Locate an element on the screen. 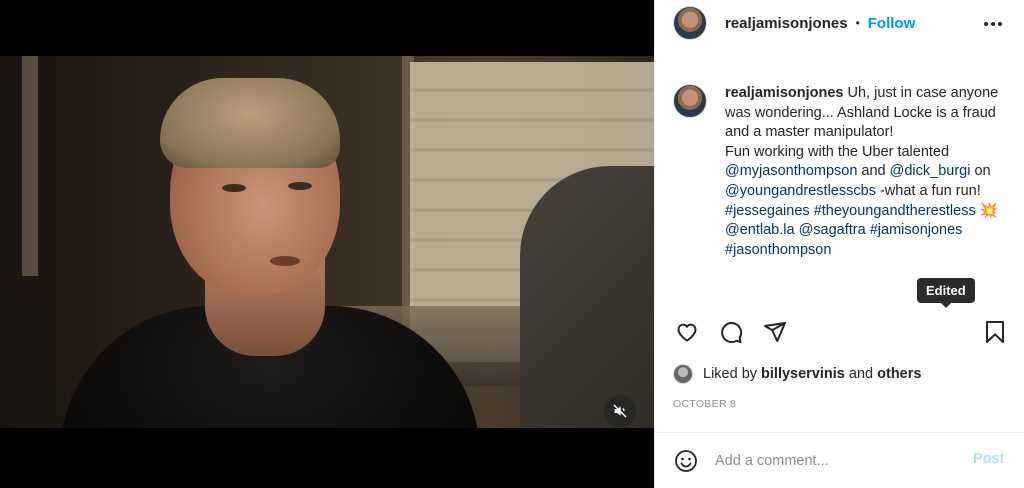  author-username: realjamisonjones is located at coordinates (786, 23).